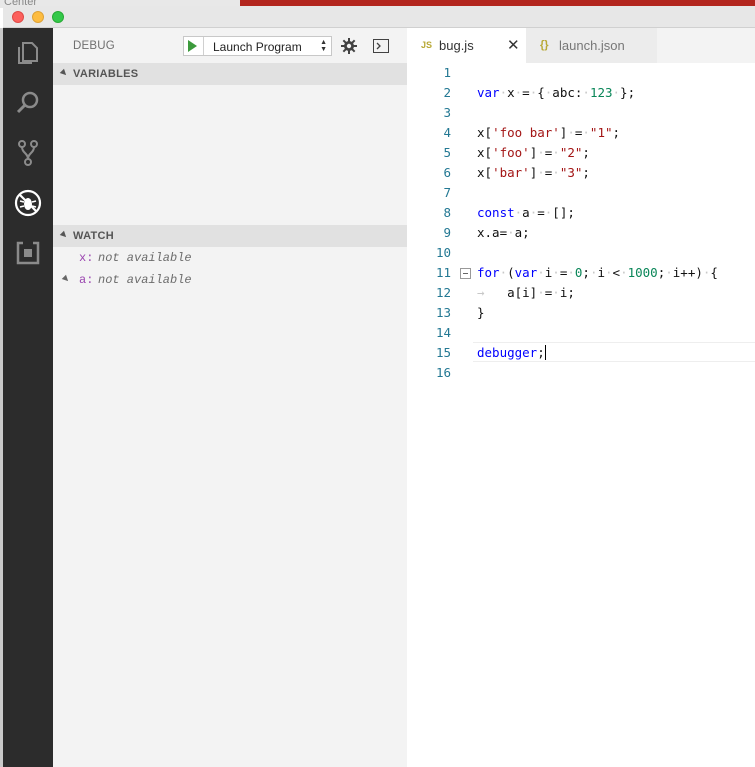 This screenshot has width=755, height=767. I want to click on launch-config-select: Launch Program ▲ ▼, so click(257, 46).